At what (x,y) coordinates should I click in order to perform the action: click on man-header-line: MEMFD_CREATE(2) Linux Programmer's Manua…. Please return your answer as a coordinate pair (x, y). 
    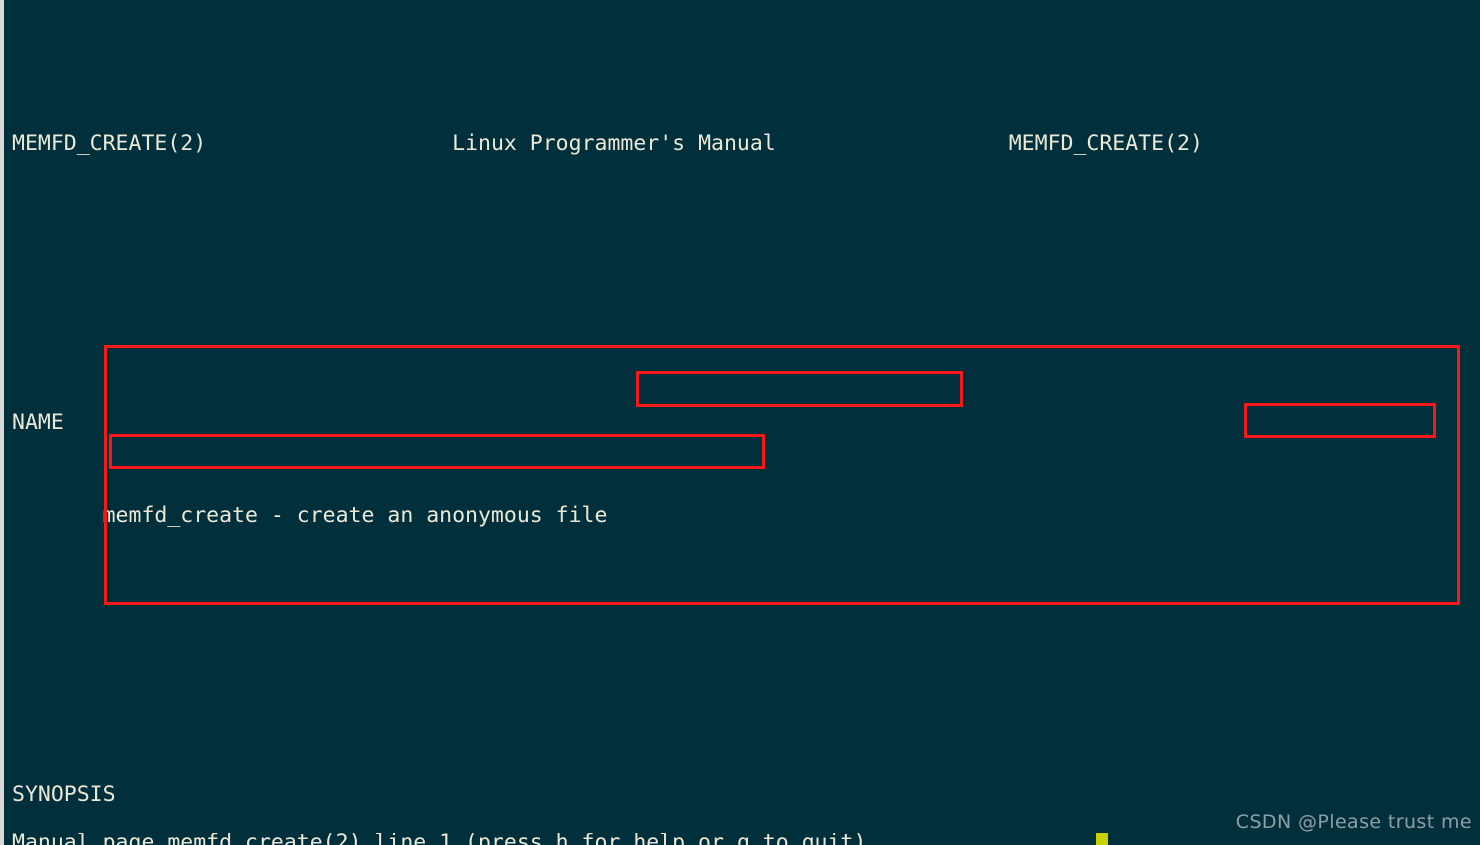
    Looking at the image, I should click on (742, 143).